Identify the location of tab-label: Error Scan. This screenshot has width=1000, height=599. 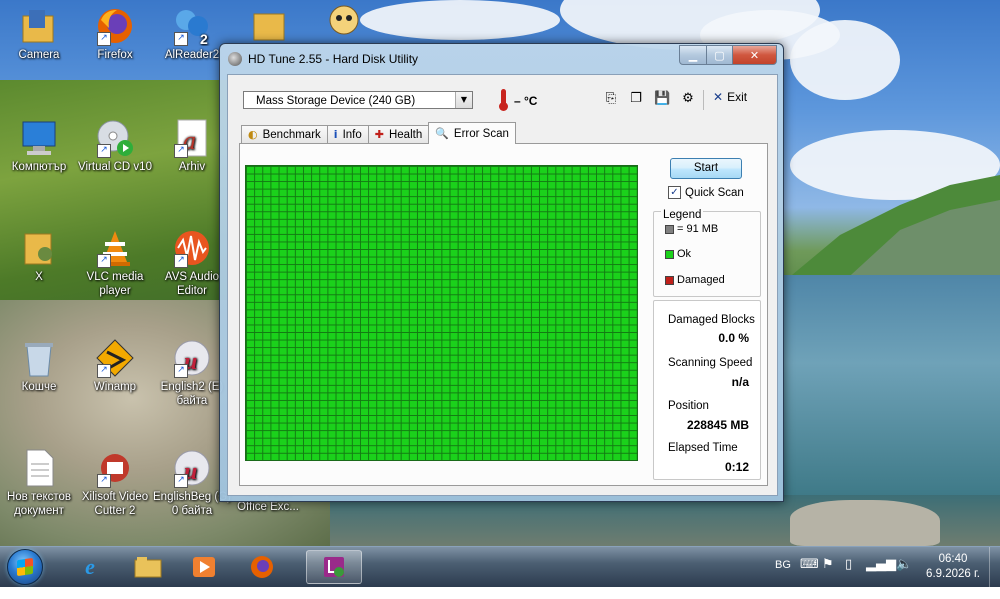
(481, 133).